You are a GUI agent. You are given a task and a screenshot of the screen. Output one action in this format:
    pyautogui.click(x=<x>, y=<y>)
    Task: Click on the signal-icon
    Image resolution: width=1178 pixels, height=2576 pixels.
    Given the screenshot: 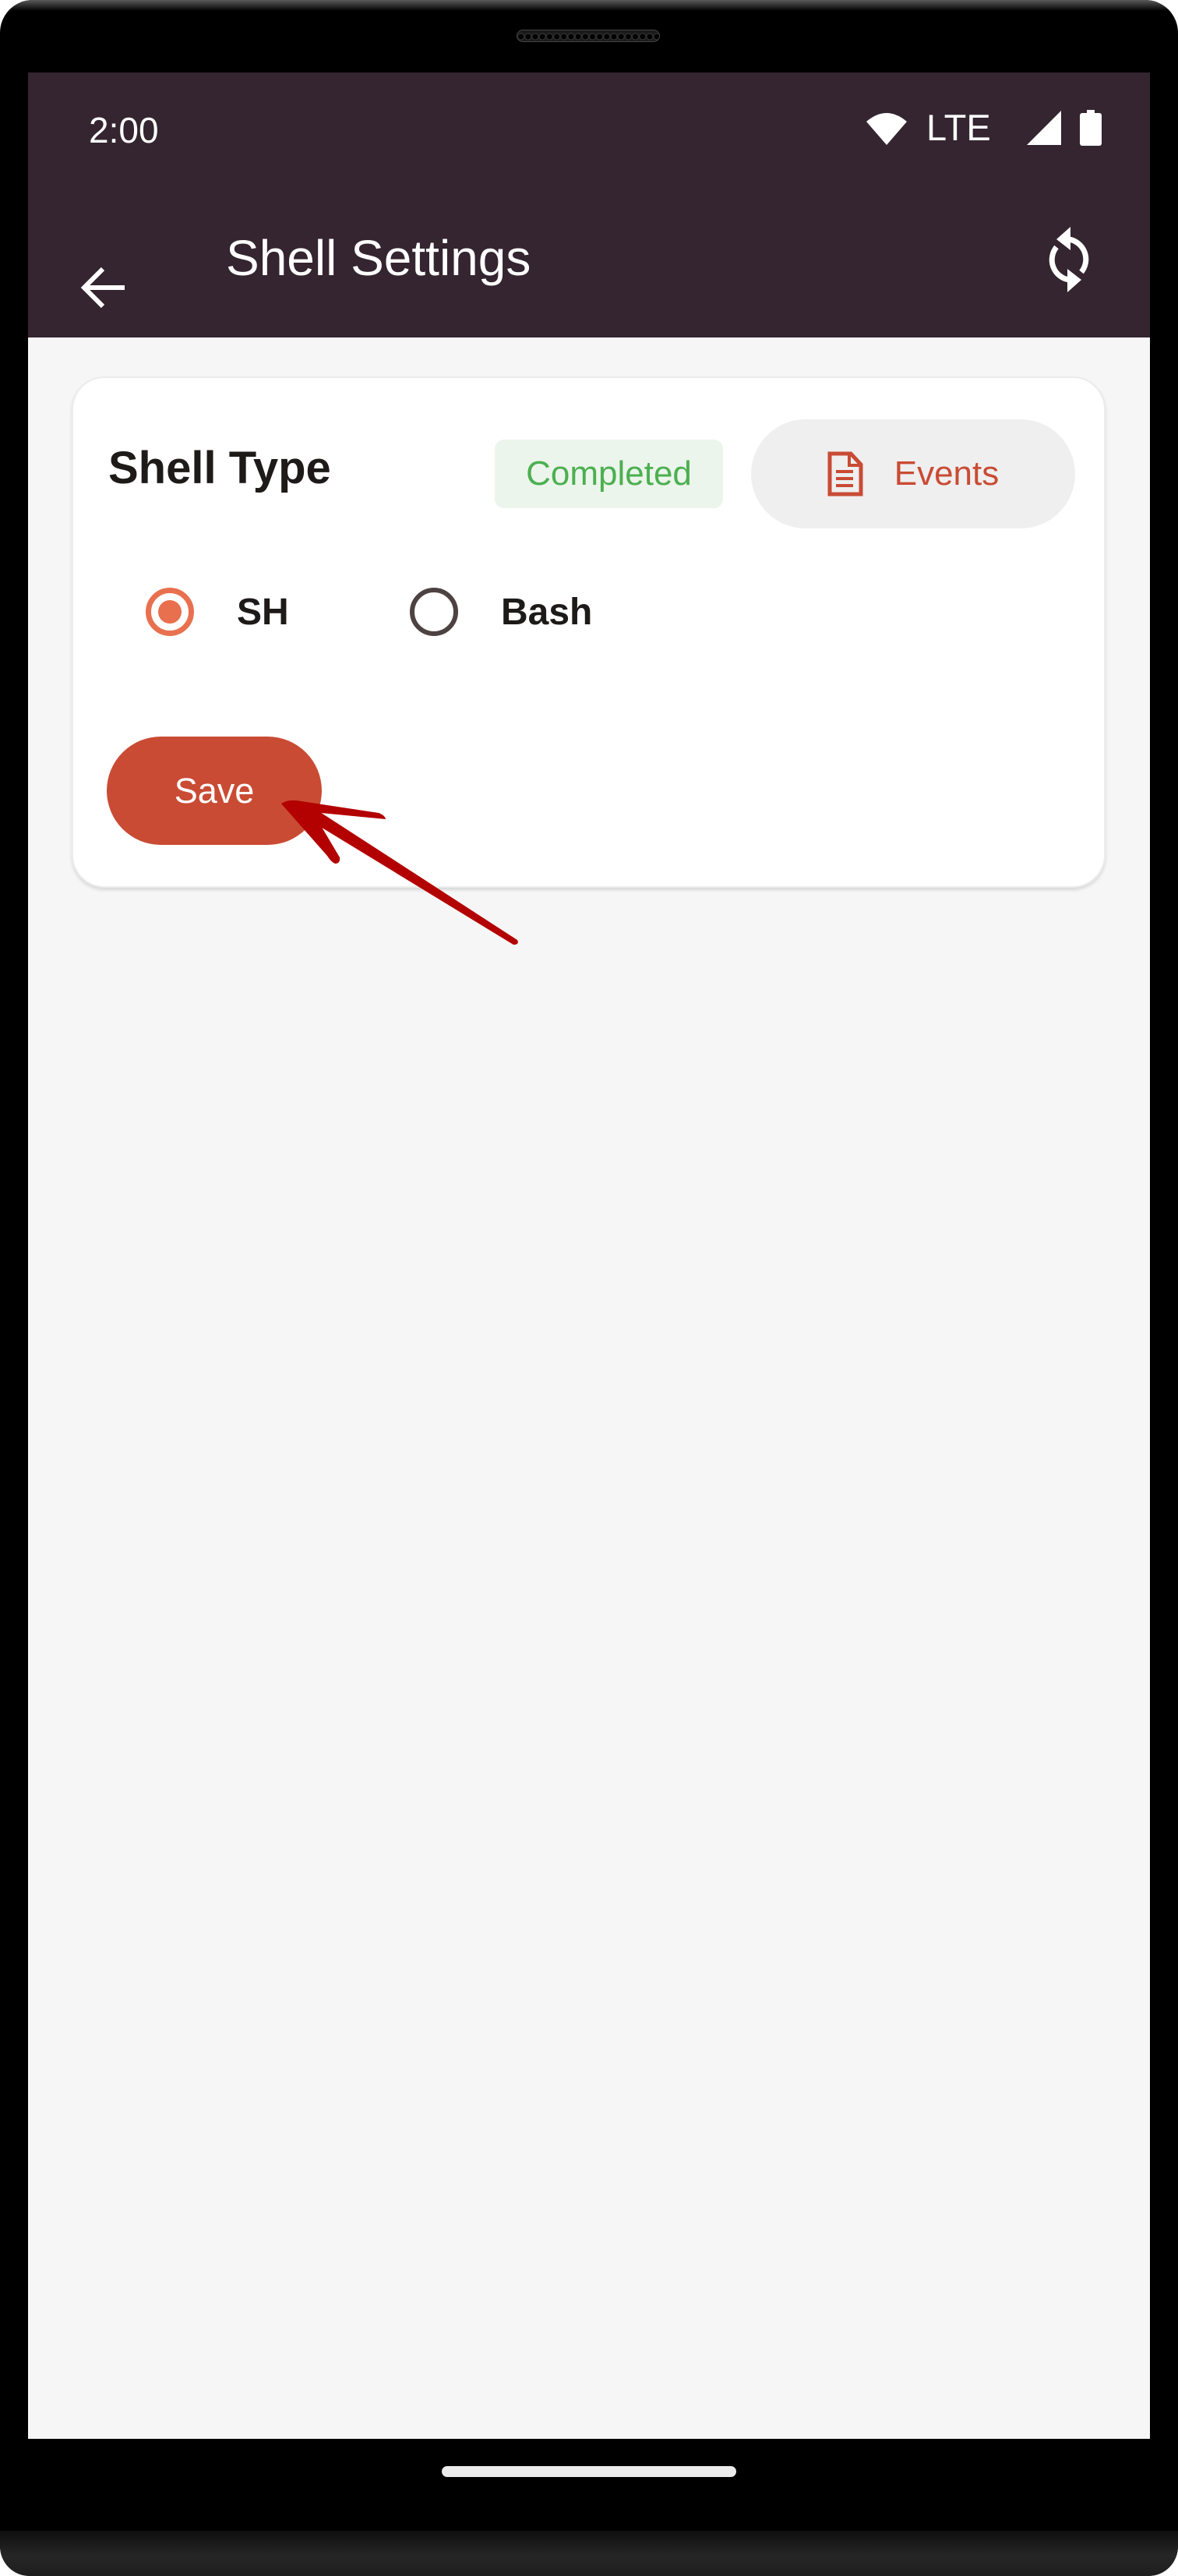 What is the action you would take?
    pyautogui.click(x=1044, y=128)
    